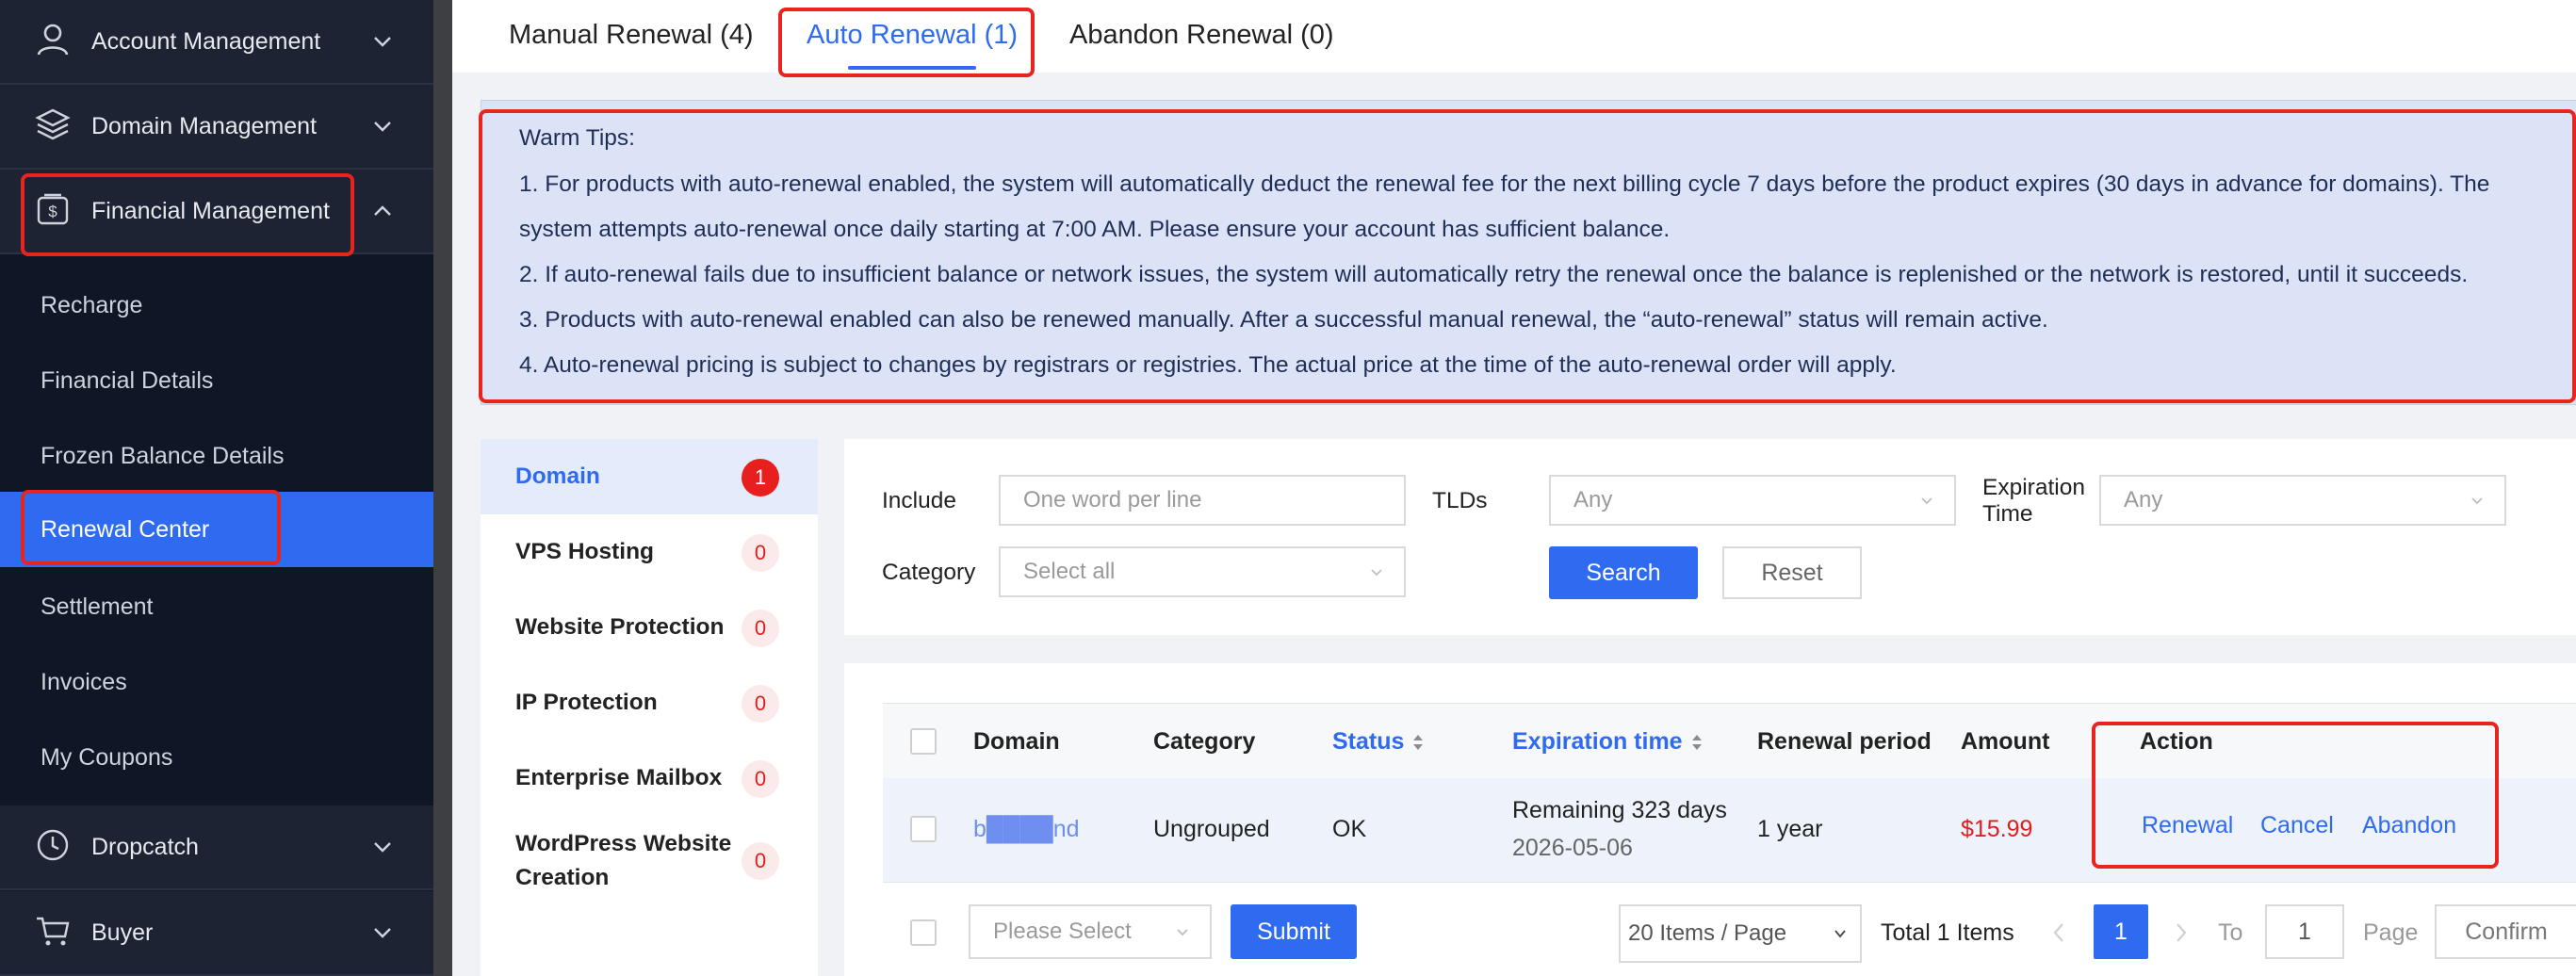 Image resolution: width=2576 pixels, height=976 pixels. I want to click on bulk-action-select-value: Please Select, so click(1062, 931).